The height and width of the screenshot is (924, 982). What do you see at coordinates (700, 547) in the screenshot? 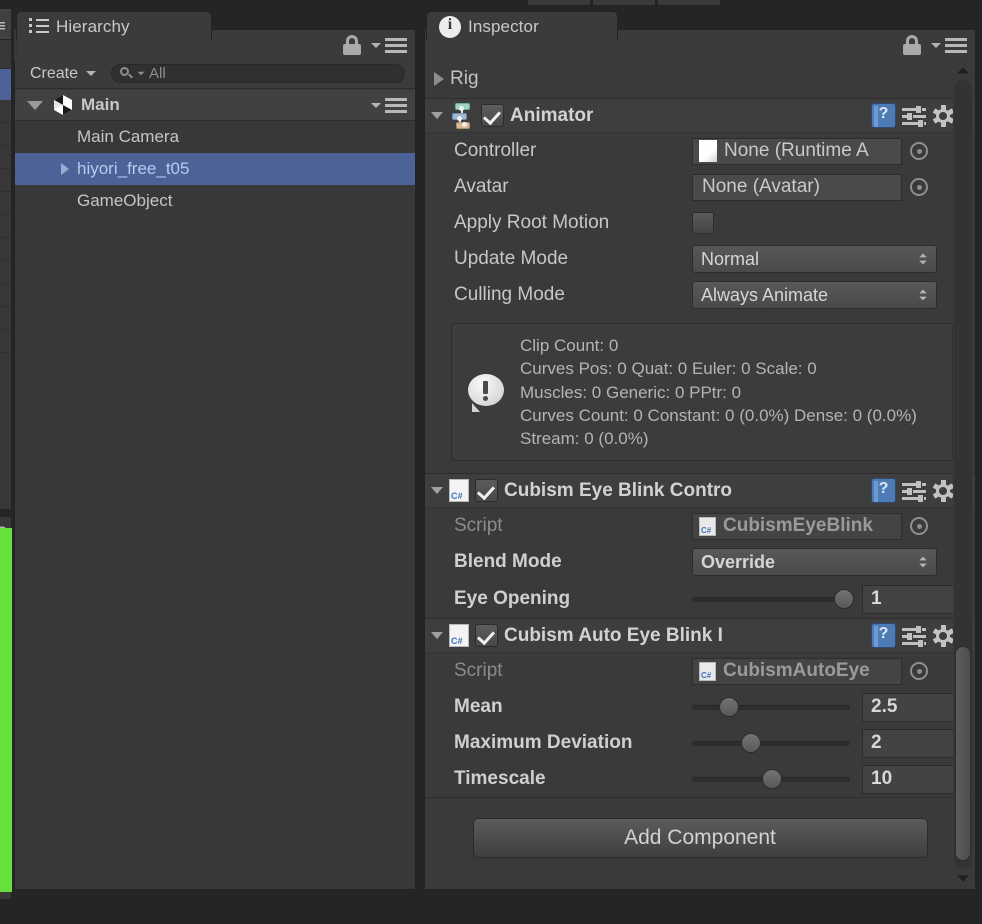
I see `component-cubism-eye-blink-controller: Cubism Eye Blink Contro` at bounding box center [700, 547].